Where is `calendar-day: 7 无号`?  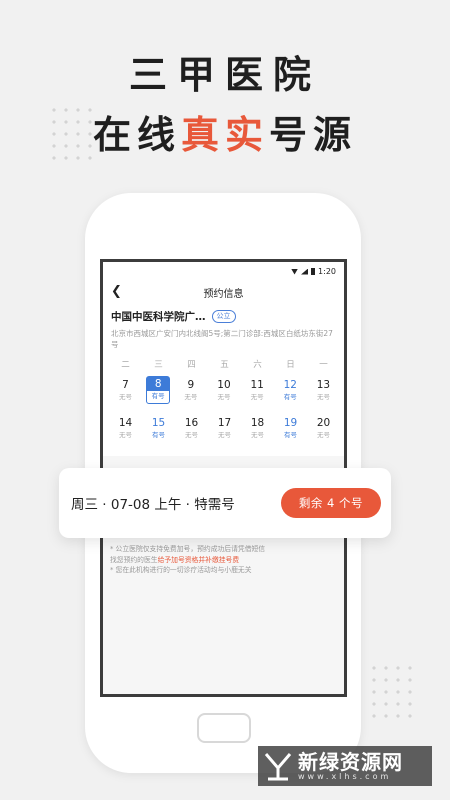 calendar-day: 7 无号 is located at coordinates (125, 390).